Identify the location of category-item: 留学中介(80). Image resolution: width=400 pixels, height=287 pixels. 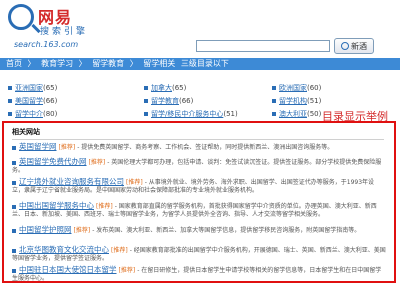
(32, 114).